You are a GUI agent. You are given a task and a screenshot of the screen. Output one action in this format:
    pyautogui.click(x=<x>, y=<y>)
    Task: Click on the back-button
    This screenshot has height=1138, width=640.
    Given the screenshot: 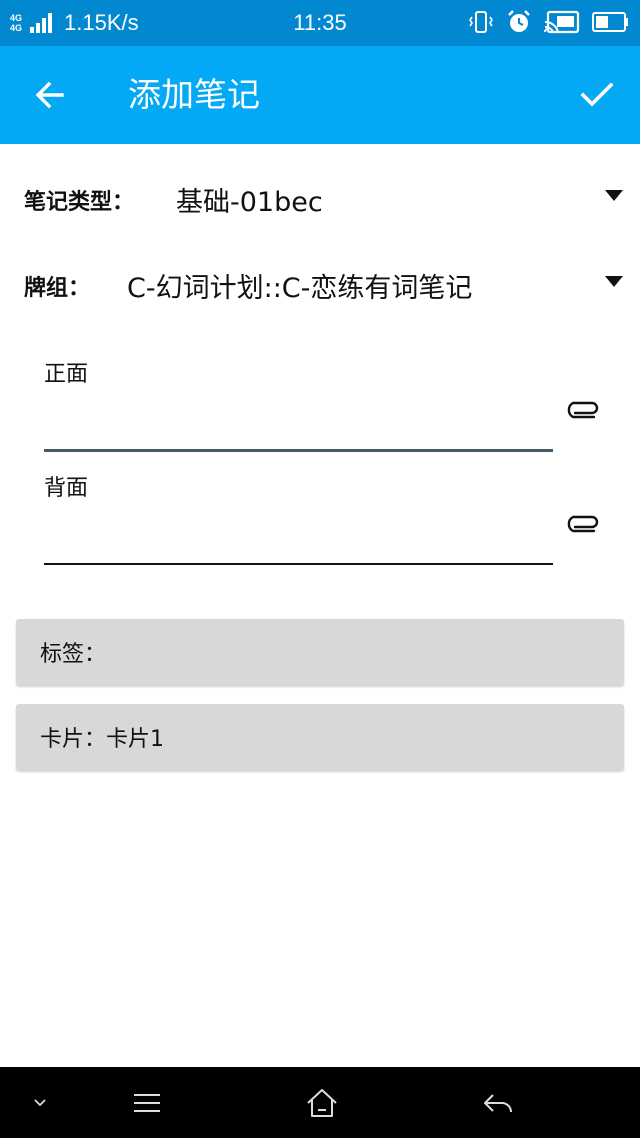 What is the action you would take?
    pyautogui.click(x=50, y=95)
    